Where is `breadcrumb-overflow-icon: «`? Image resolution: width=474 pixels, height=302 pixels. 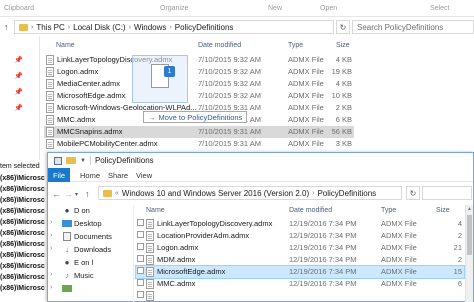
breadcrumb-overflow-icon: « is located at coordinates (117, 193).